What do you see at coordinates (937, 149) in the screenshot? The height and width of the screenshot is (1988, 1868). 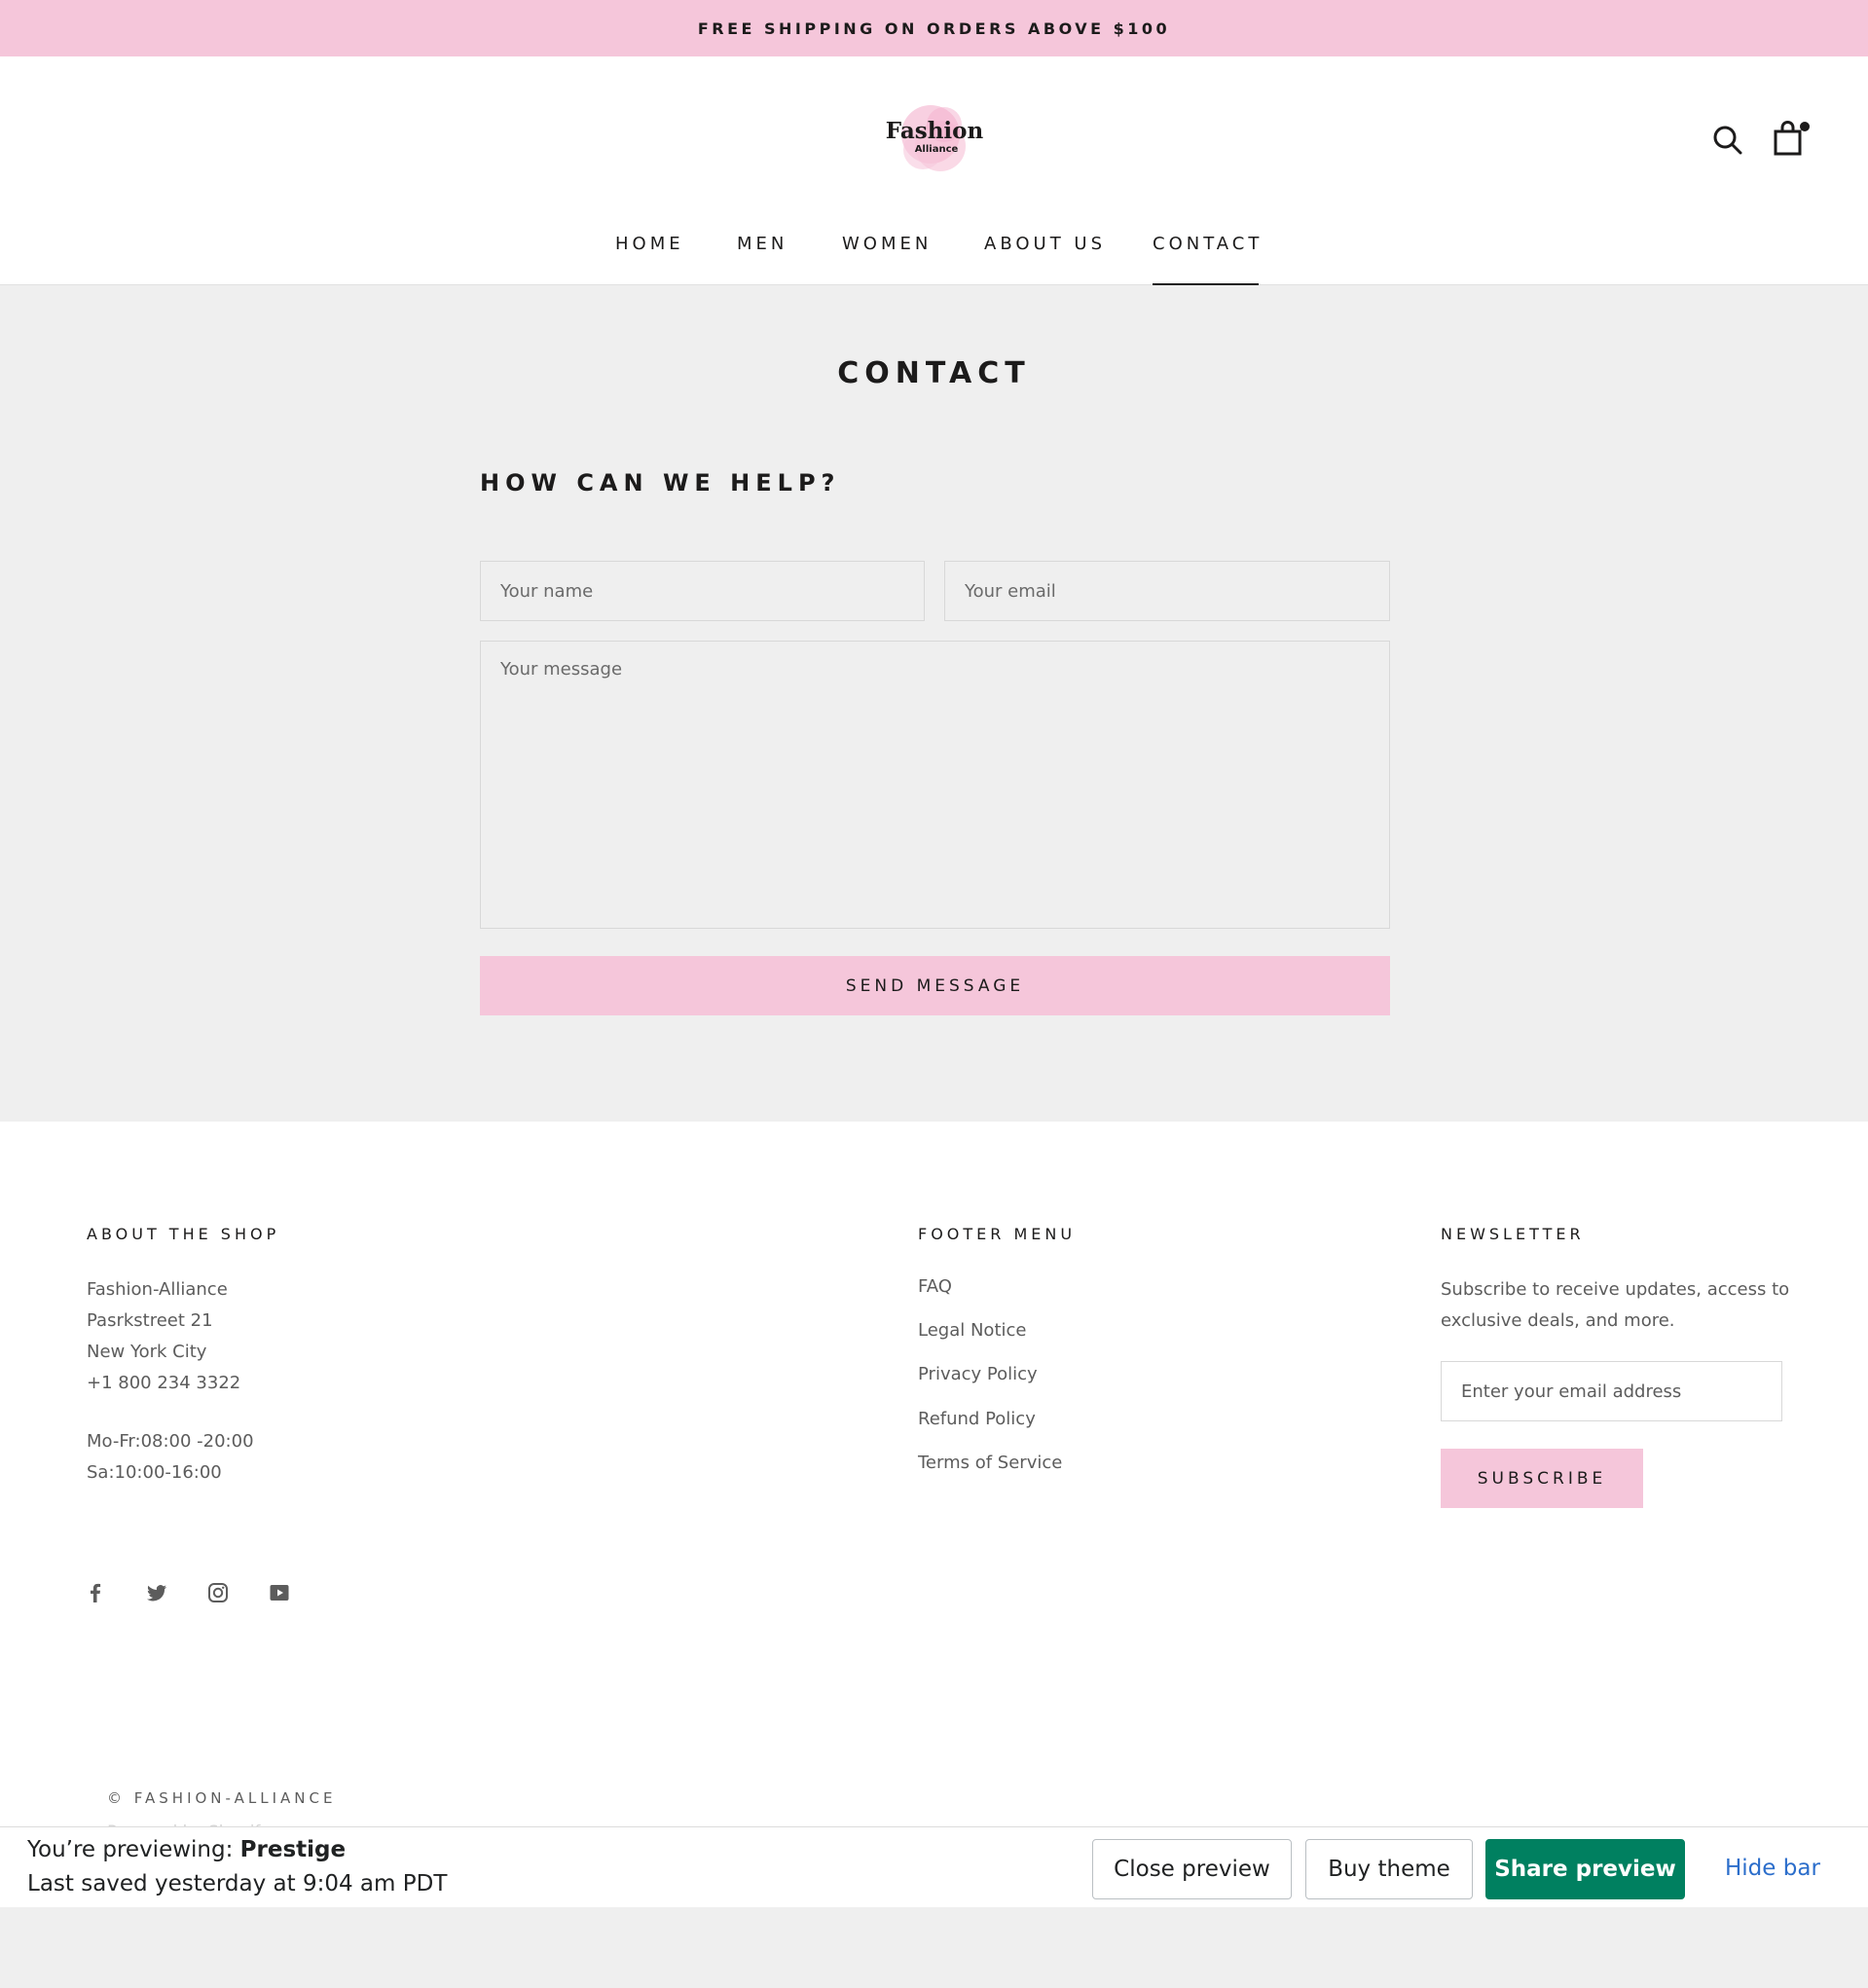 I see `logo-subtitle: Alliance` at bounding box center [937, 149].